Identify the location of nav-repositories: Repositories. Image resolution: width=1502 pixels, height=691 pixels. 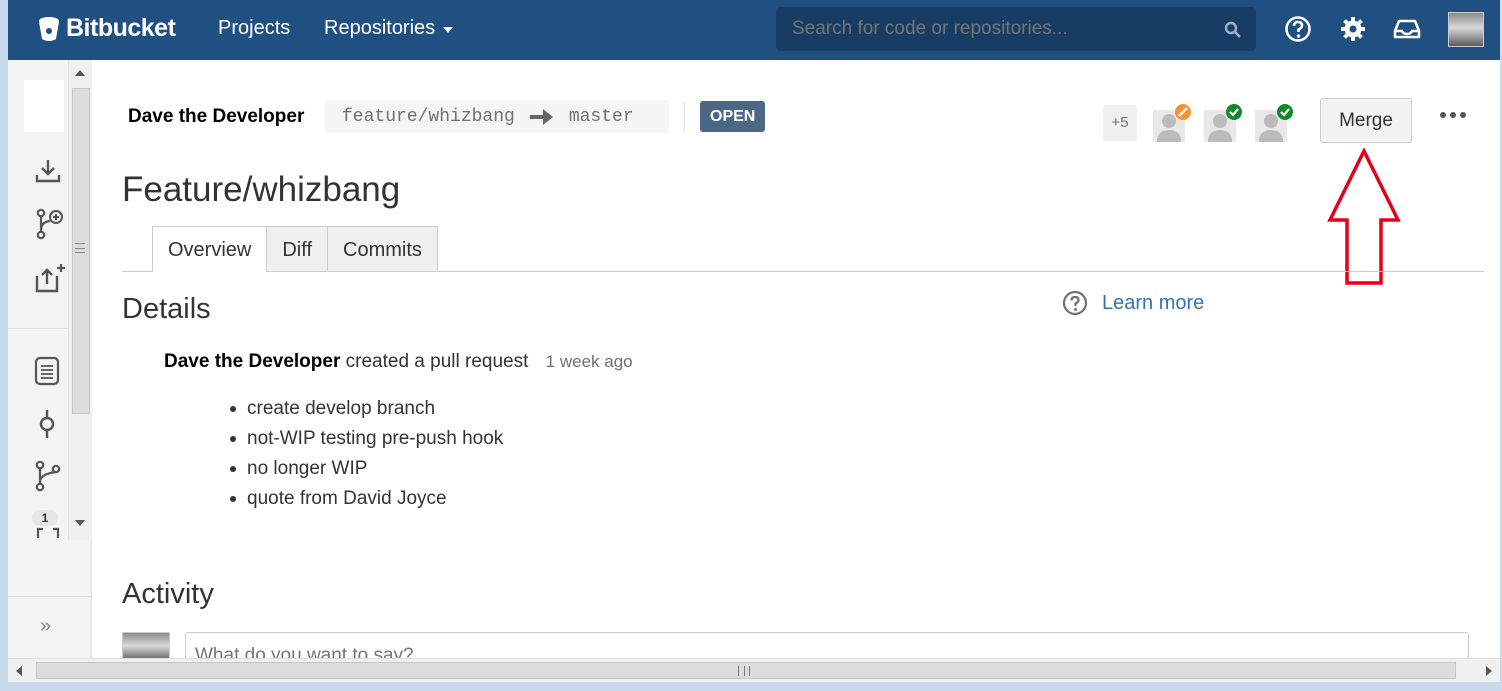
(389, 28).